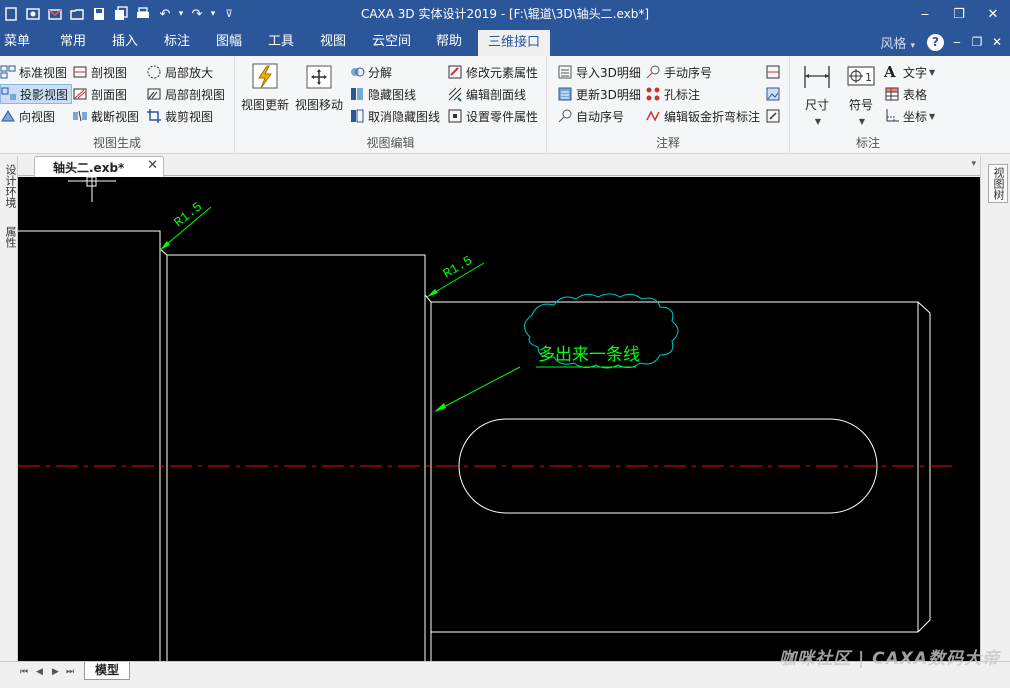 Image resolution: width=1010 pixels, height=688 pixels. Describe the element at coordinates (116, 143) in the screenshot. I see `group-title-view-generation: 视图生成` at that location.